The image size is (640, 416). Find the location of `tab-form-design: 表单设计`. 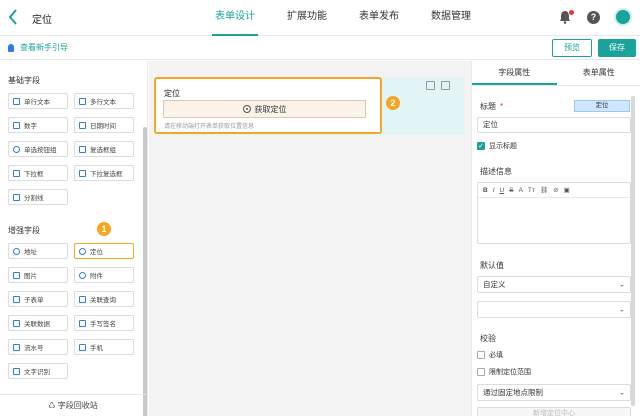

tab-form-design: 表单设计 is located at coordinates (235, 18).